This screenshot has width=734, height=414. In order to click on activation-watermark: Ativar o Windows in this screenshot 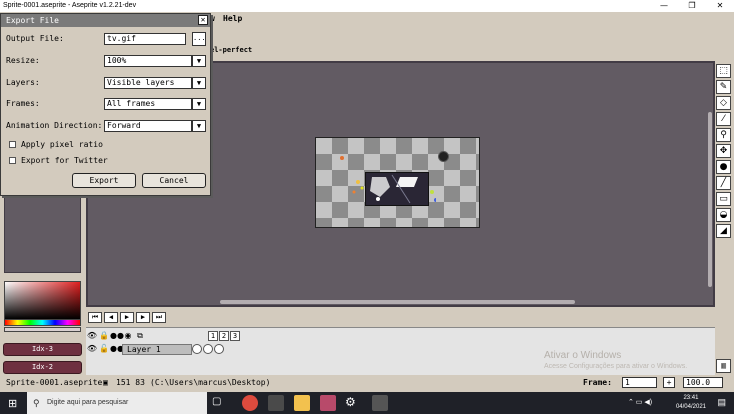, I will do `click(583, 355)`.